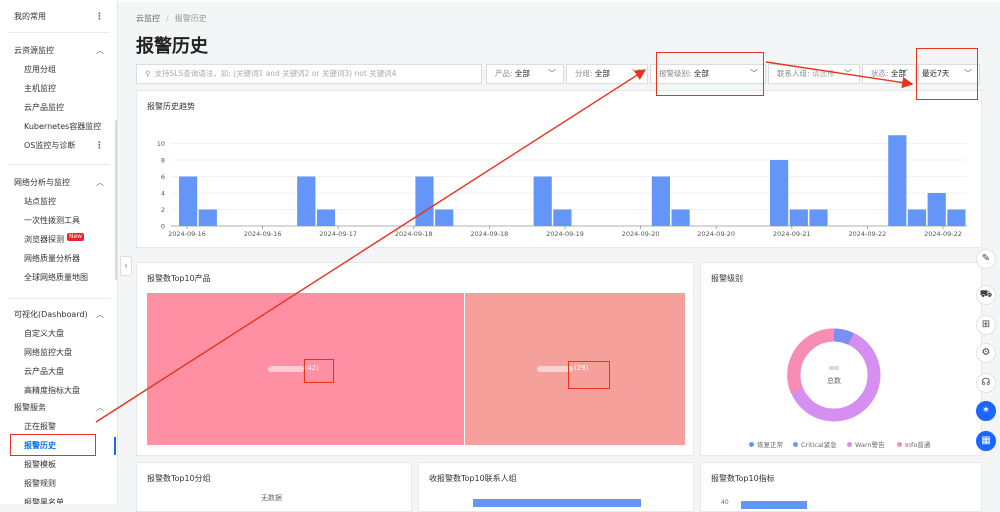 The width and height of the screenshot is (1000, 512). I want to click on top10-contacts-card: 收报警数Top10联系人组, so click(556, 487).